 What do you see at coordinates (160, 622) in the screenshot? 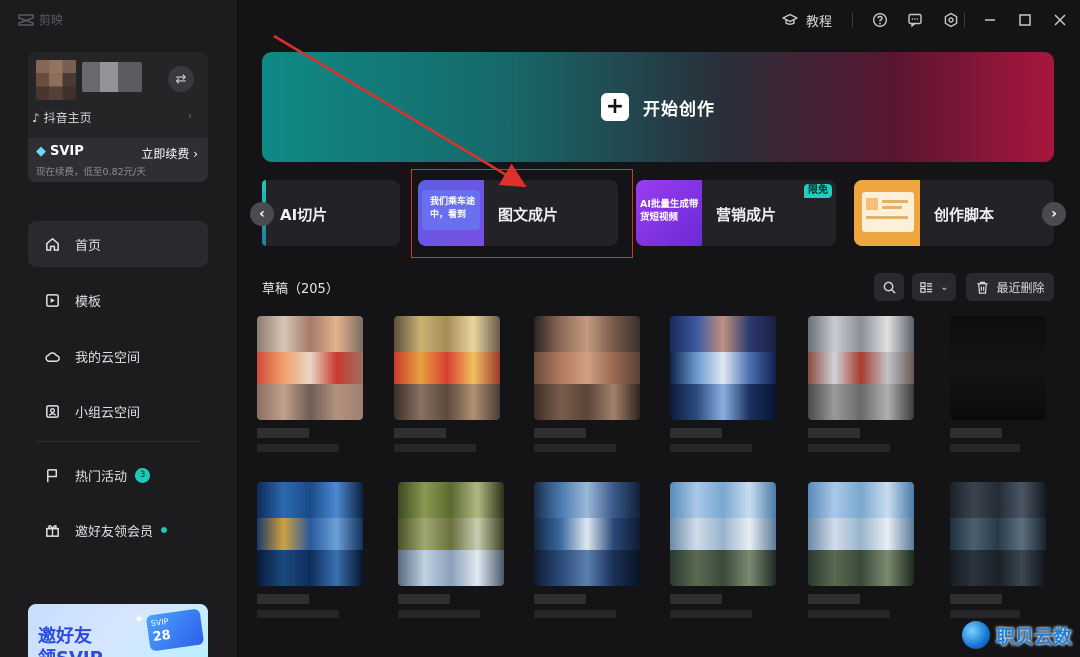
I see `promo-card-label: SVIP` at bounding box center [160, 622].